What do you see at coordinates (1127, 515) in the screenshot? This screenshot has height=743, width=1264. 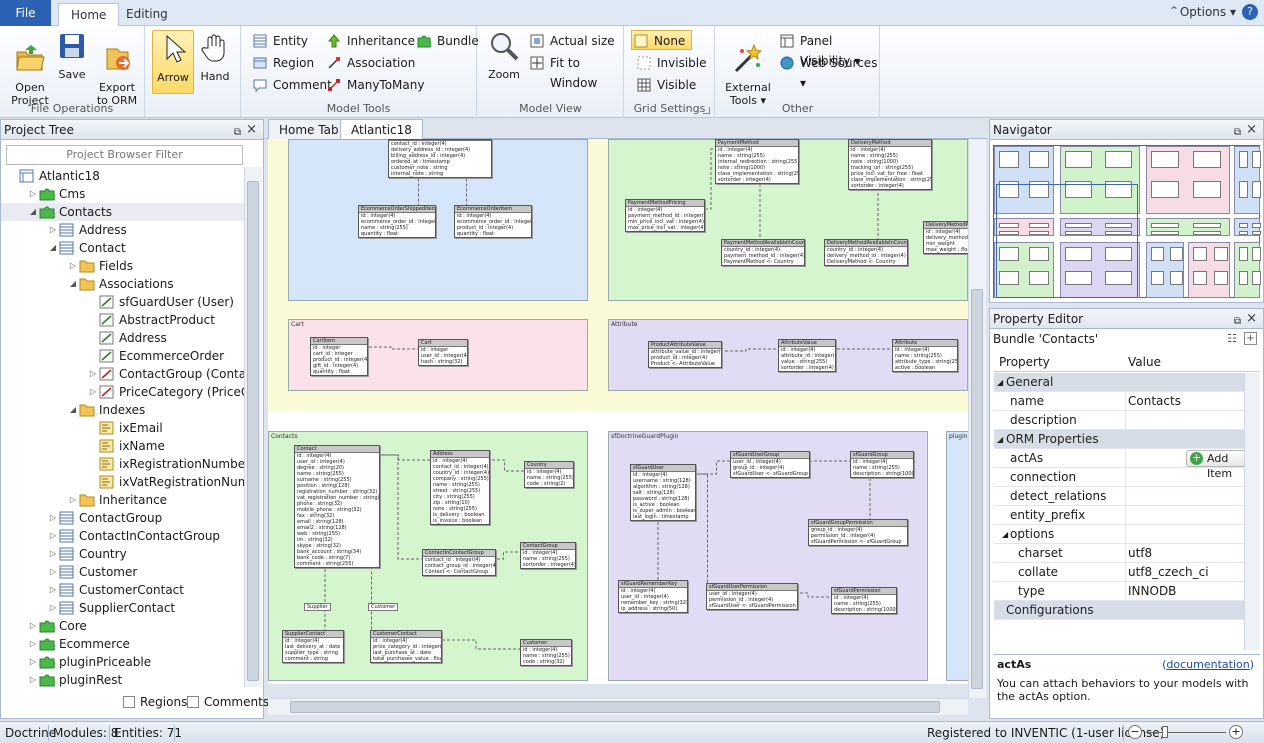 I see `property-row: entity_prefix` at bounding box center [1127, 515].